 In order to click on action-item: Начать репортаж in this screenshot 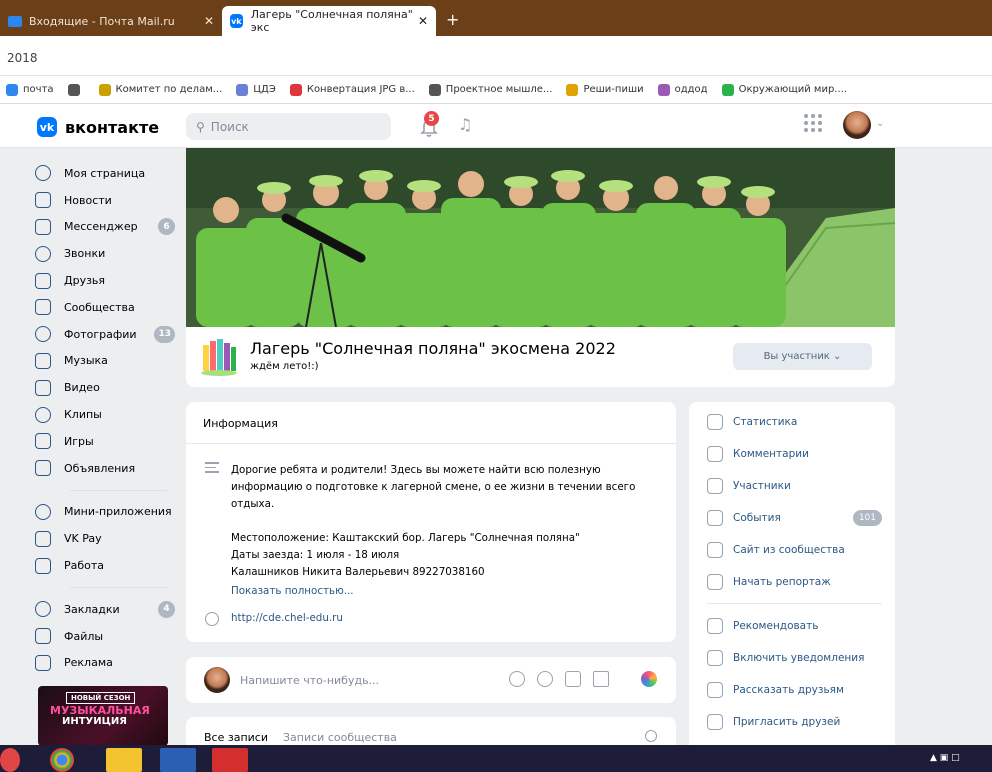, I will do `click(794, 582)`.